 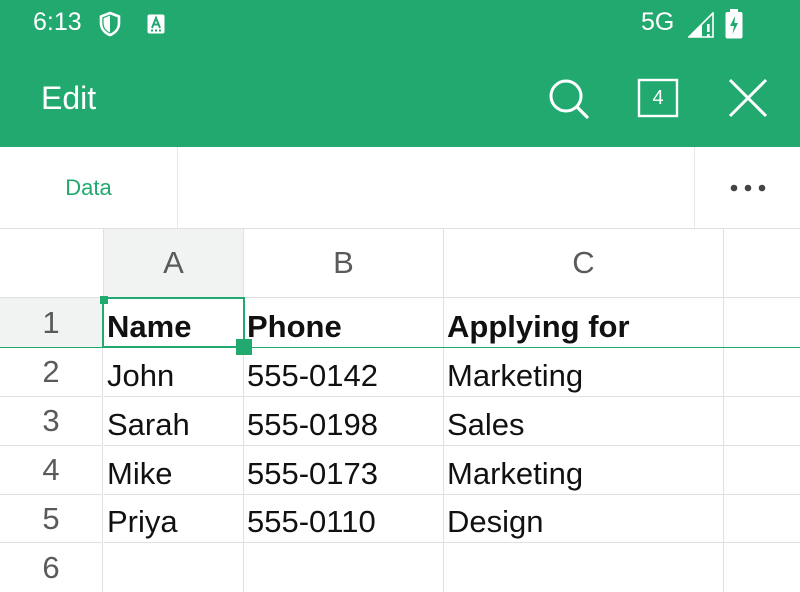 I want to click on battery-charging-icon, so click(x=734, y=24).